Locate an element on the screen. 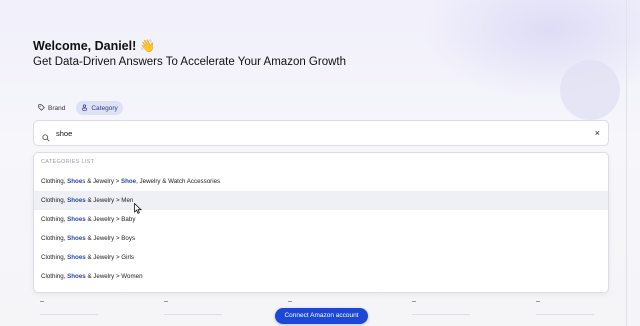 This screenshot has width=640, height=326. tab-category-label: Category is located at coordinates (104, 108).